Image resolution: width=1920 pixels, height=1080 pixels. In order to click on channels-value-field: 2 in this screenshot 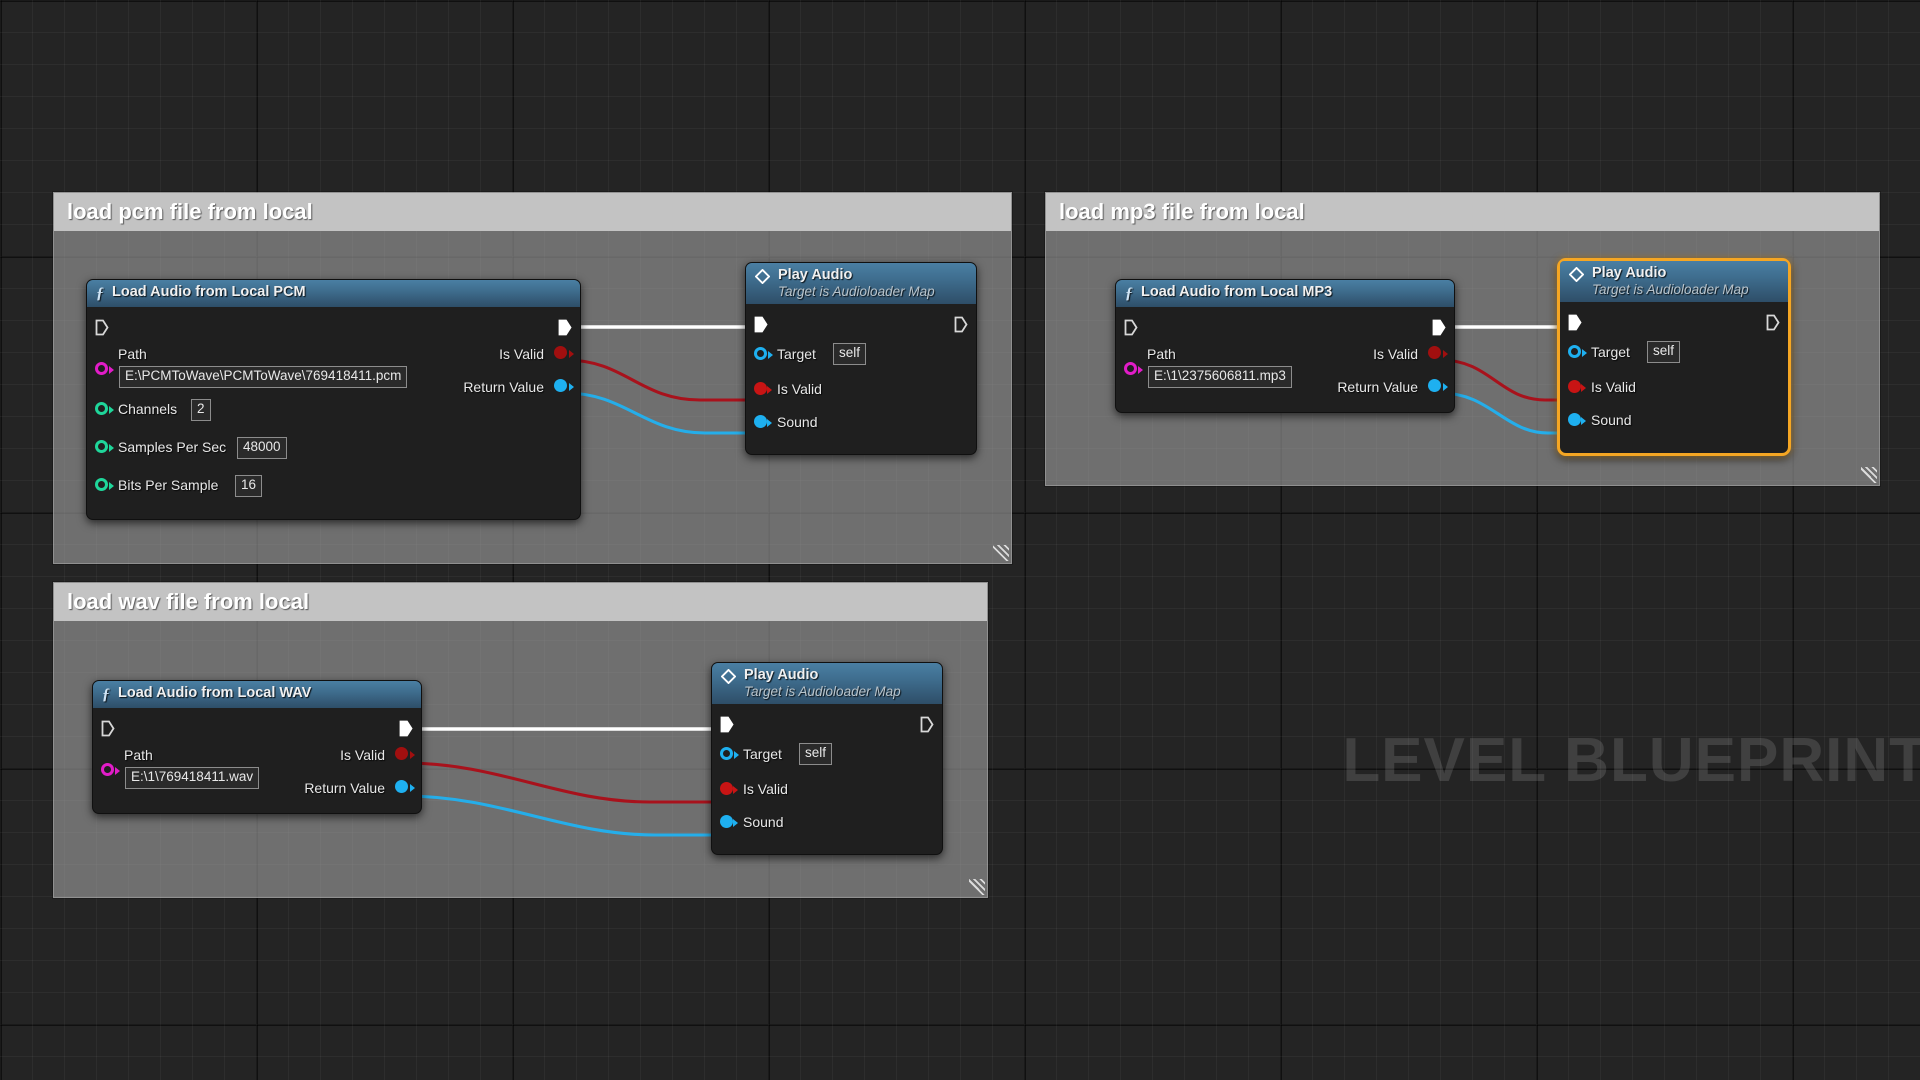, I will do `click(201, 410)`.